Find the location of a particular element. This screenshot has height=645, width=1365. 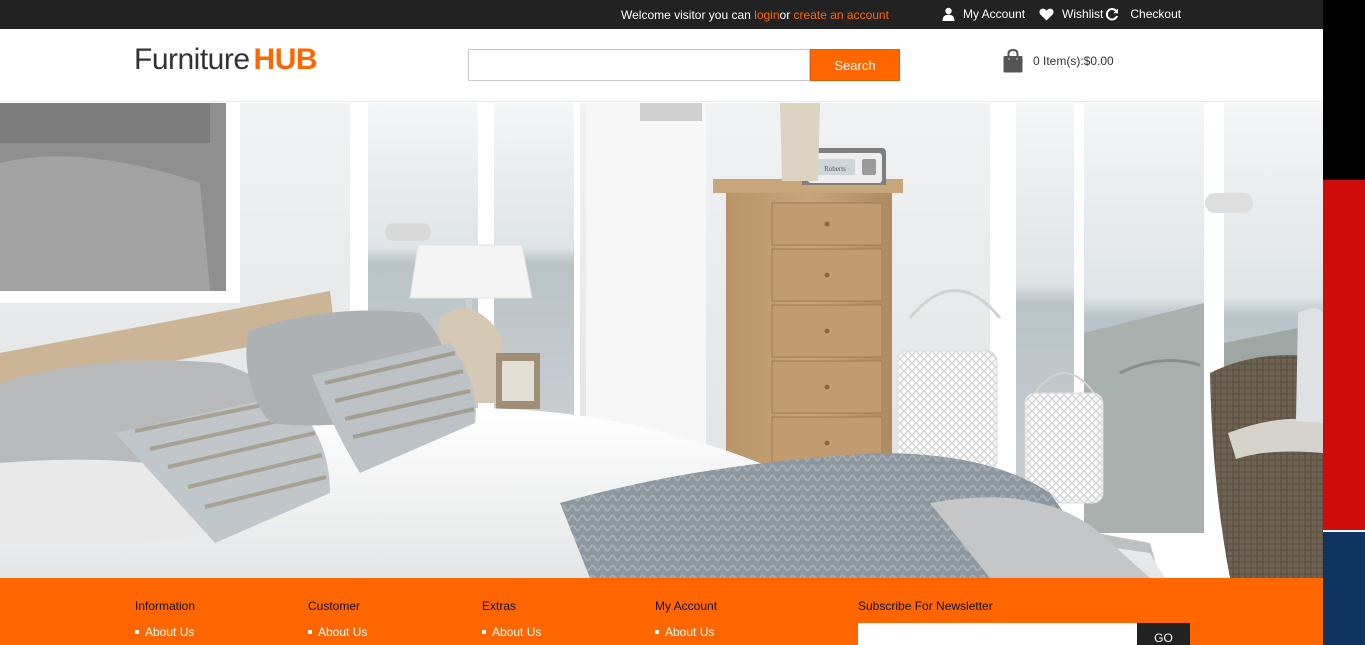

footer-column-extras: Extras About Us is located at coordinates (511, 619).